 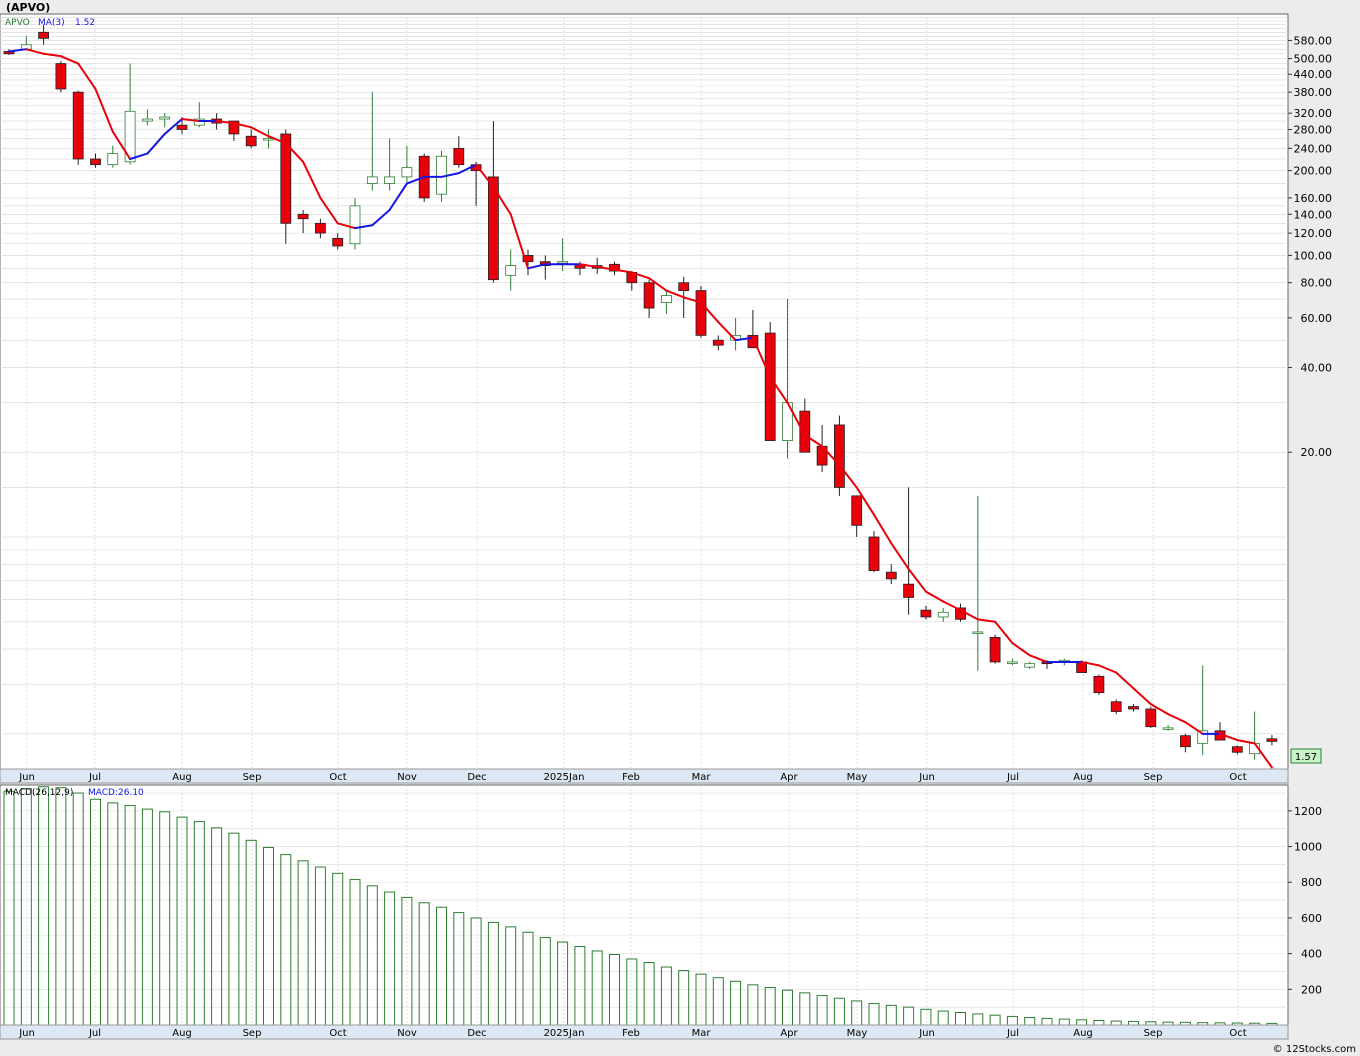 What do you see at coordinates (1317, 367) in the screenshot?
I see `price-tick-label: 40.00` at bounding box center [1317, 367].